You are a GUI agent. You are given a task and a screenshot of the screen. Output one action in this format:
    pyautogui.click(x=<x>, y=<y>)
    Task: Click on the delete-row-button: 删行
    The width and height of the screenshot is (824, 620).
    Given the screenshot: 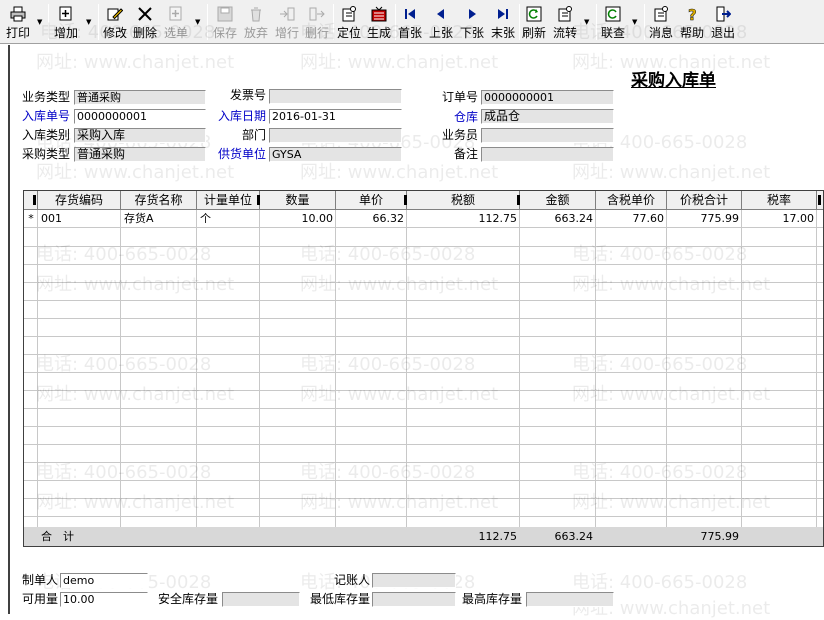 What is the action you would take?
    pyautogui.click(x=317, y=22)
    